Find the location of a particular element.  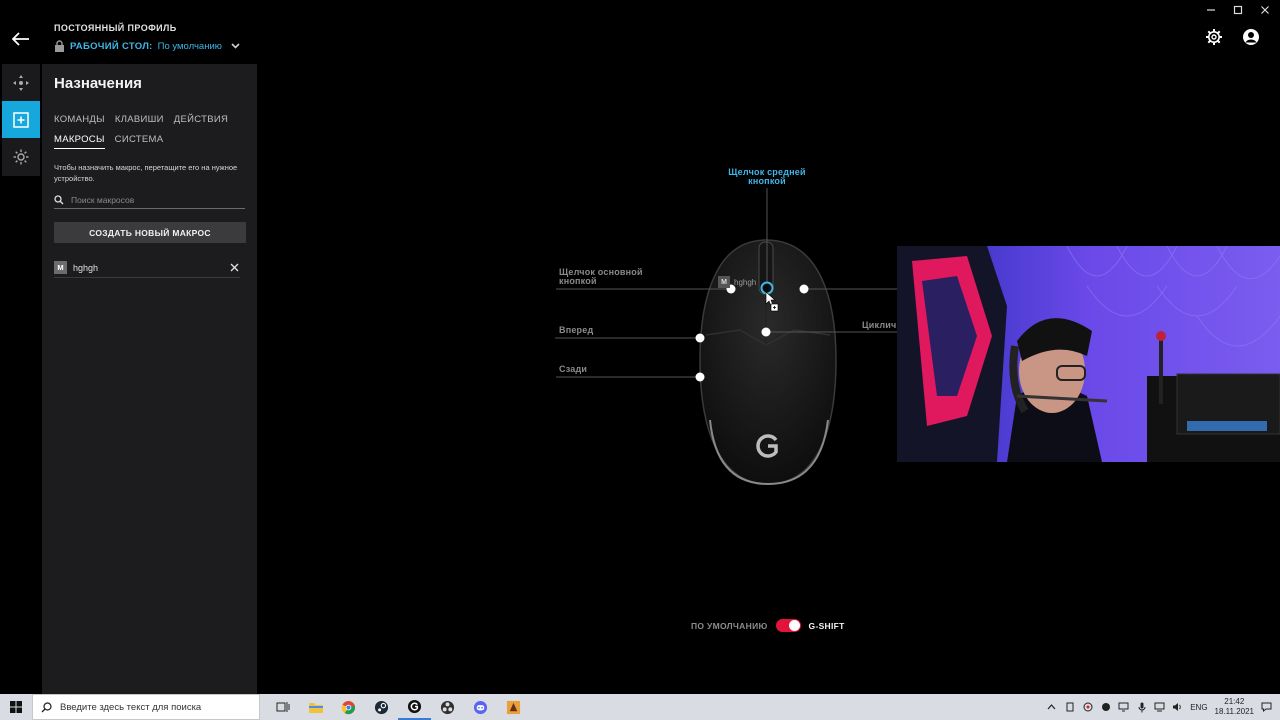

profile-value: По умолчанию is located at coordinates (189, 46).